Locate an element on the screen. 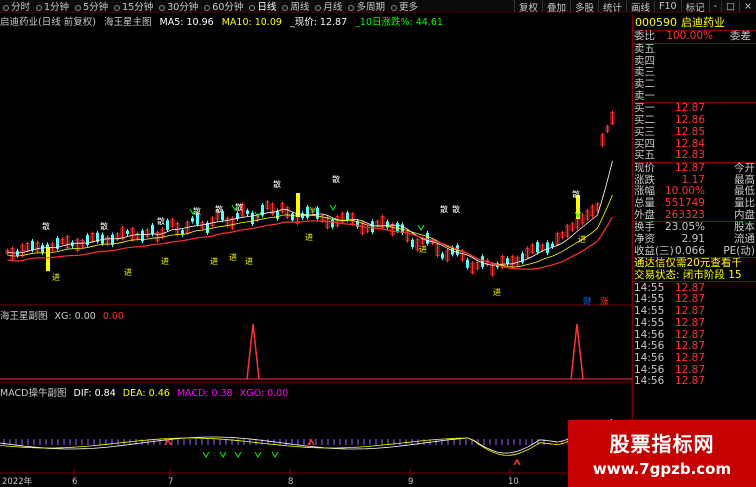 Image resolution: width=756 pixels, height=487 pixels. up-arrow-icon is located at coordinates (517, 462).